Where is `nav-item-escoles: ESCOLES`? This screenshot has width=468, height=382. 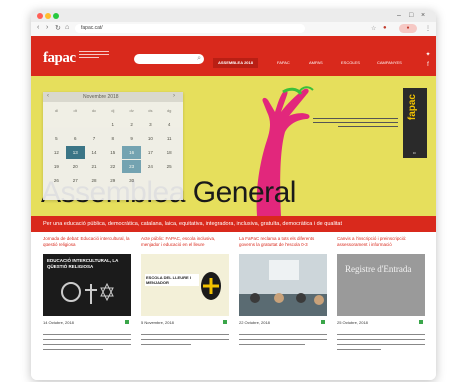
nav-item-escoles: ESCOLES is located at coordinates (350, 63).